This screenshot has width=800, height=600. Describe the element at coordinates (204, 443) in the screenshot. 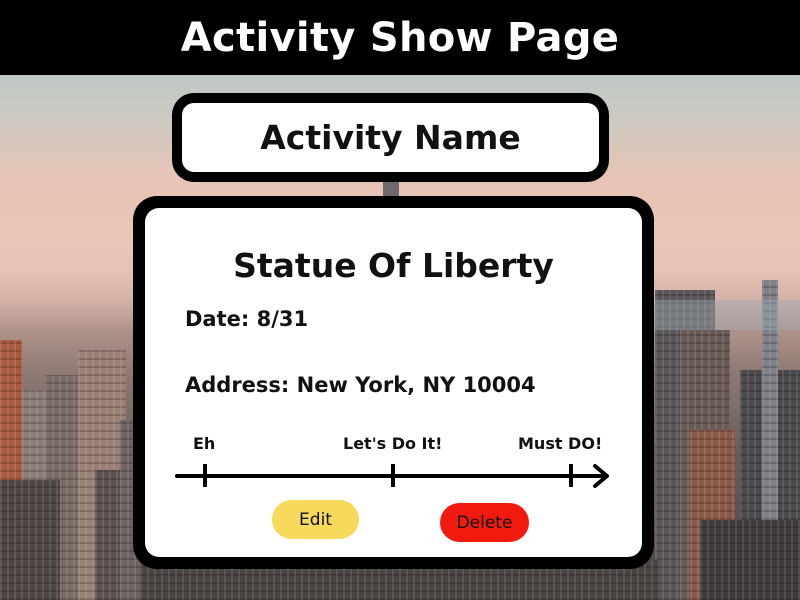

I see `rating-label-eh: Eh` at that location.